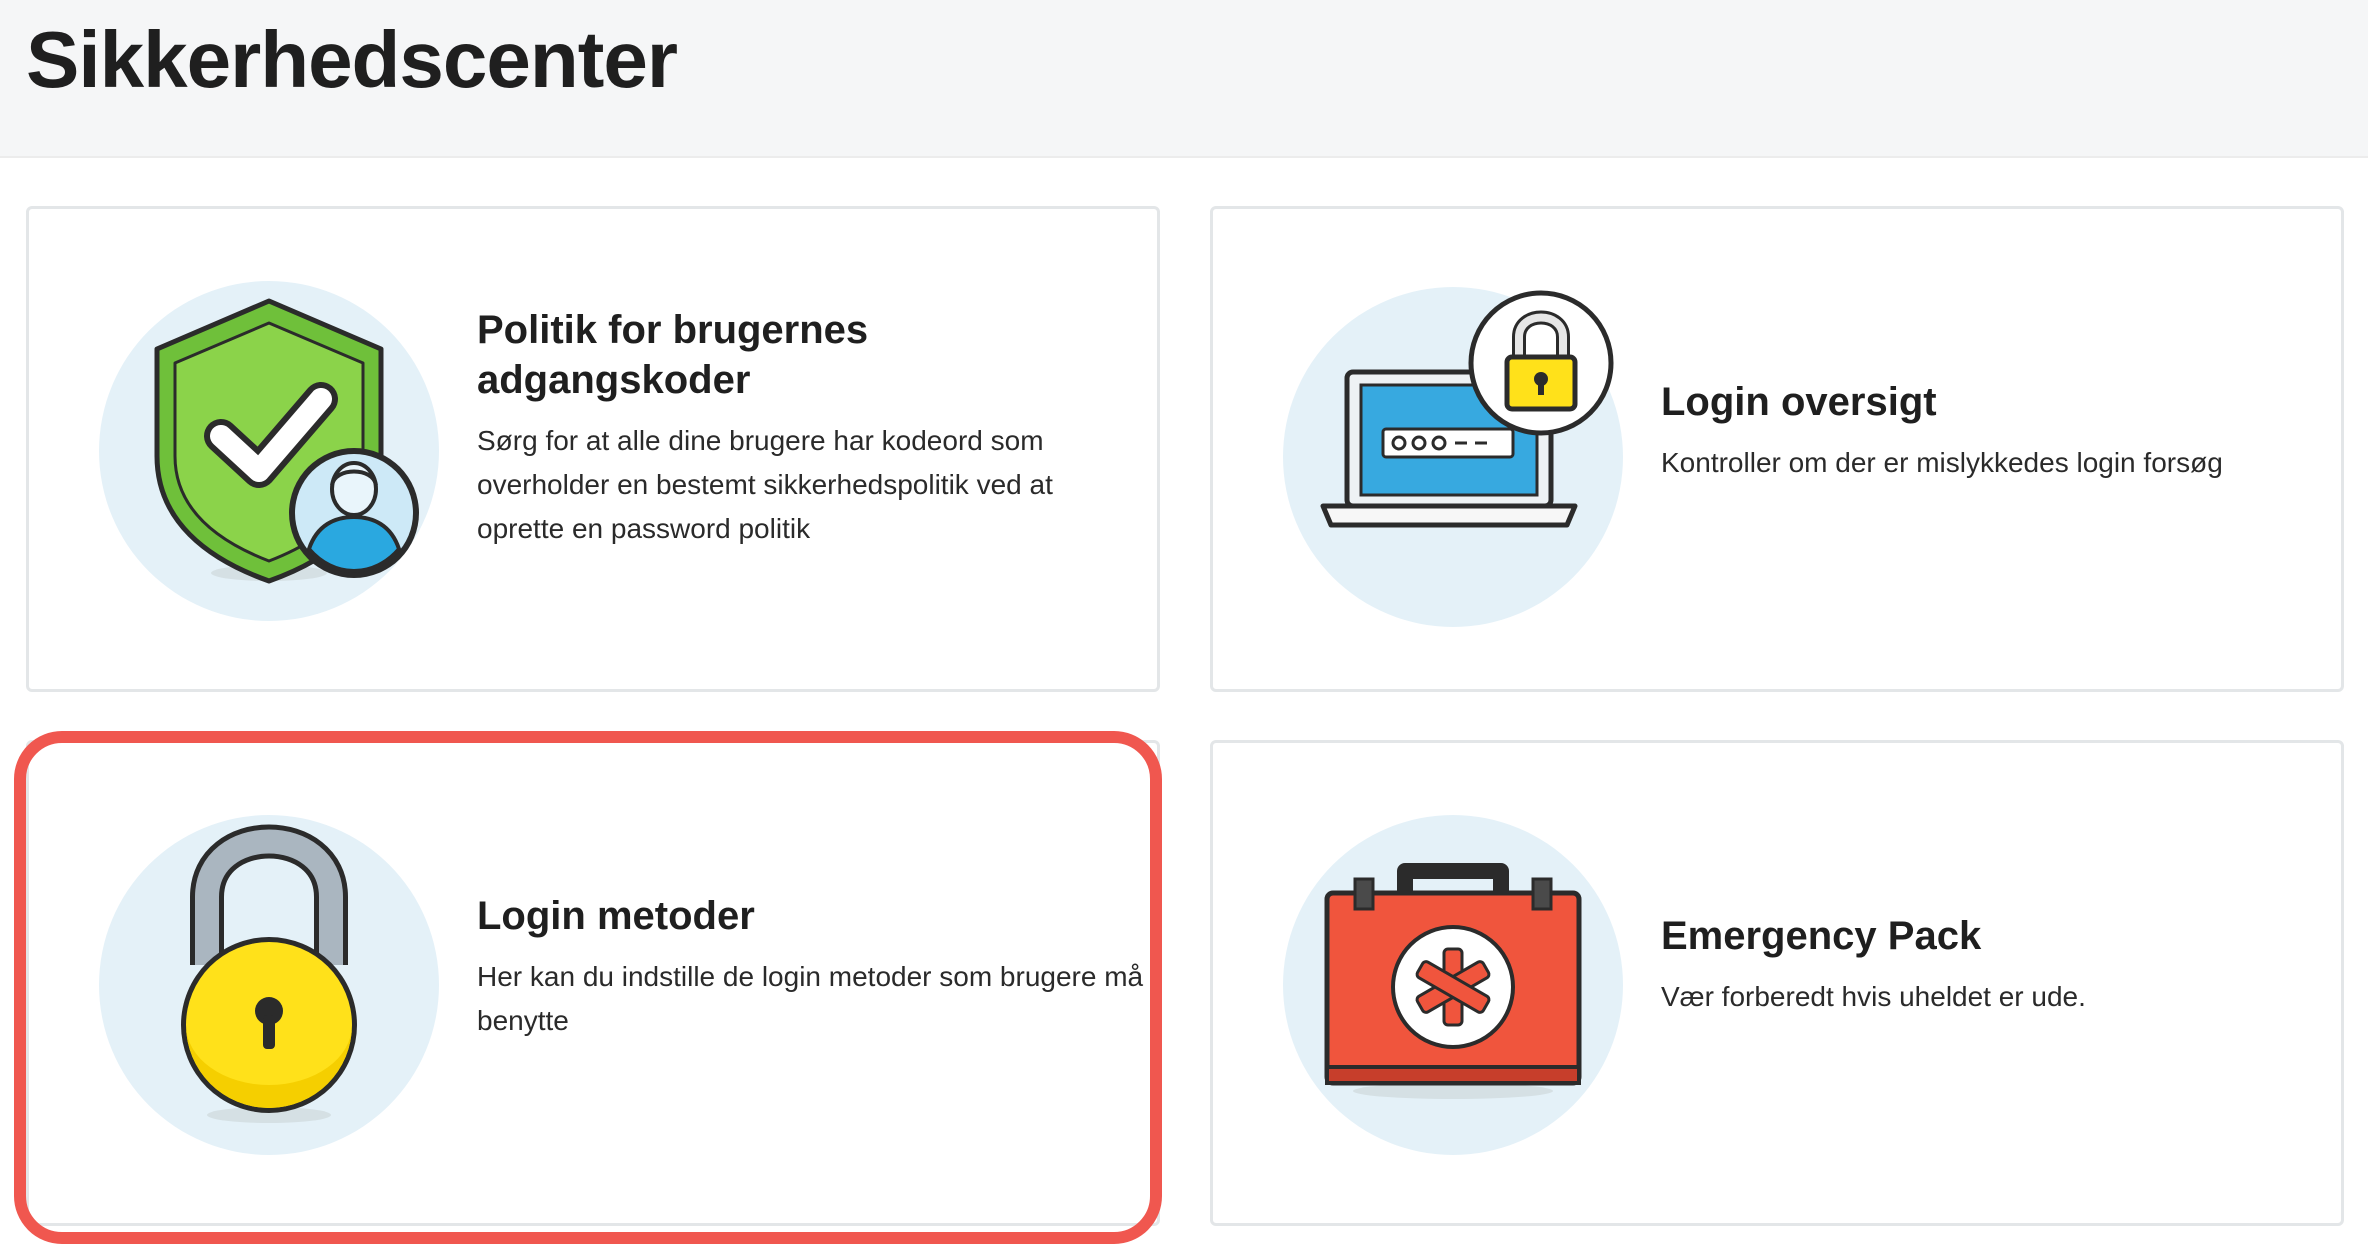 The width and height of the screenshot is (2368, 1244). What do you see at coordinates (1453, 985) in the screenshot?
I see `first-aid-kit-icon` at bounding box center [1453, 985].